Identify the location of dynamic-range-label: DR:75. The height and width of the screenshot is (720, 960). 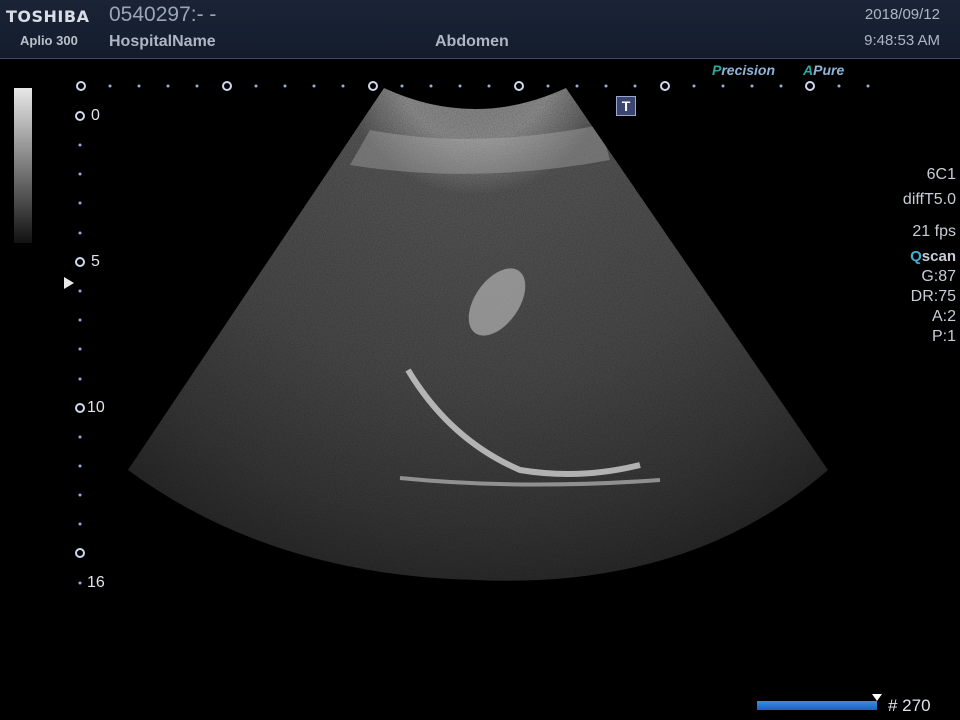
(933, 296).